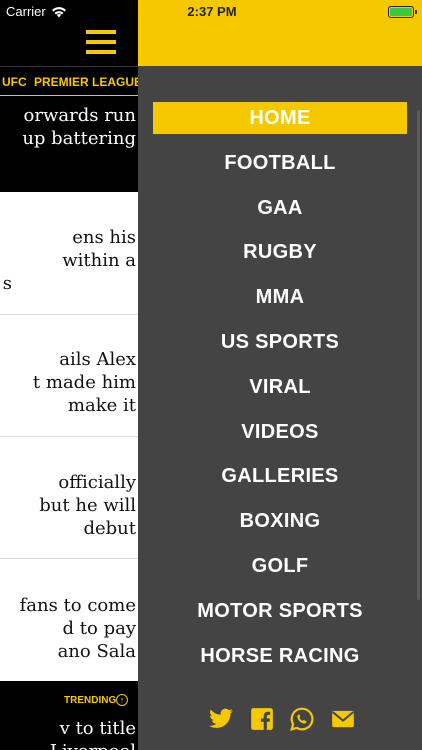  Describe the element at coordinates (84, 382) in the screenshot. I see `story-headline-line: t made him` at that location.